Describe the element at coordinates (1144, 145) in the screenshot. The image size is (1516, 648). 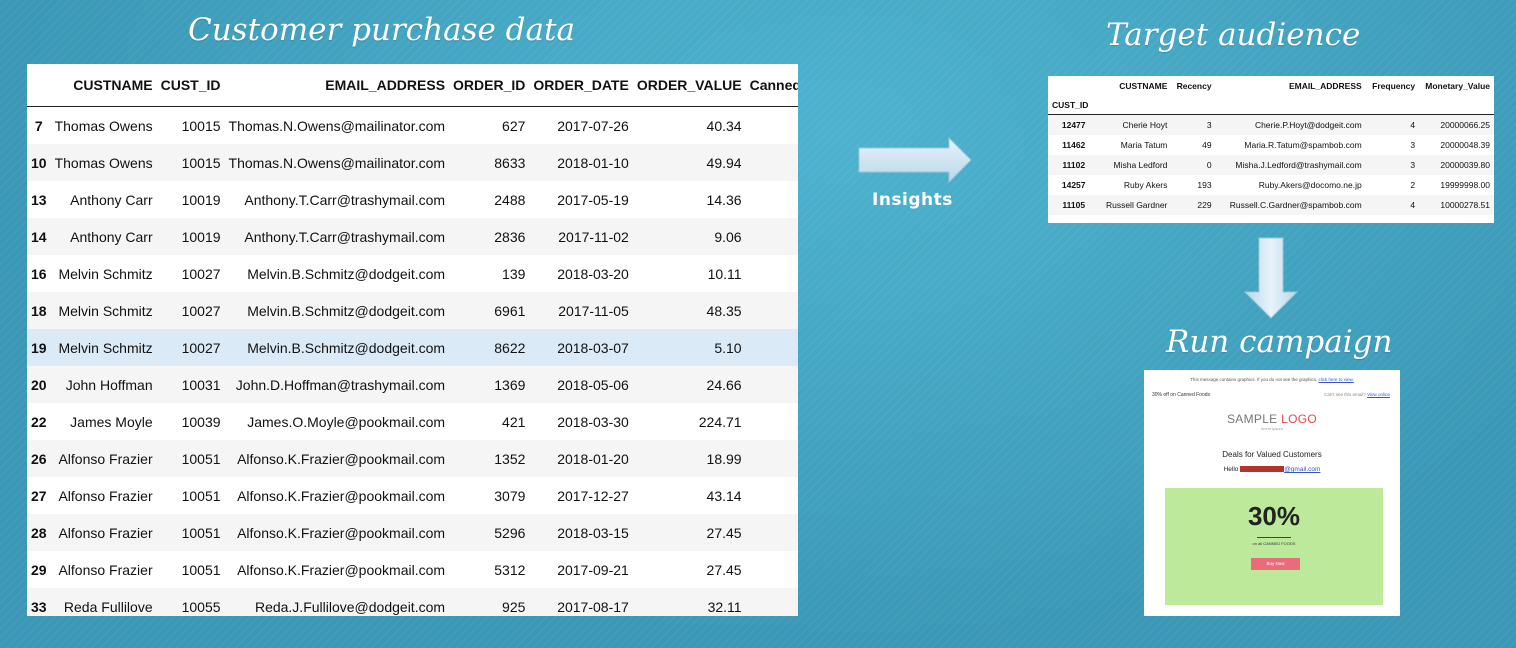
I see `target-table-cell: Maria Tatum` at that location.